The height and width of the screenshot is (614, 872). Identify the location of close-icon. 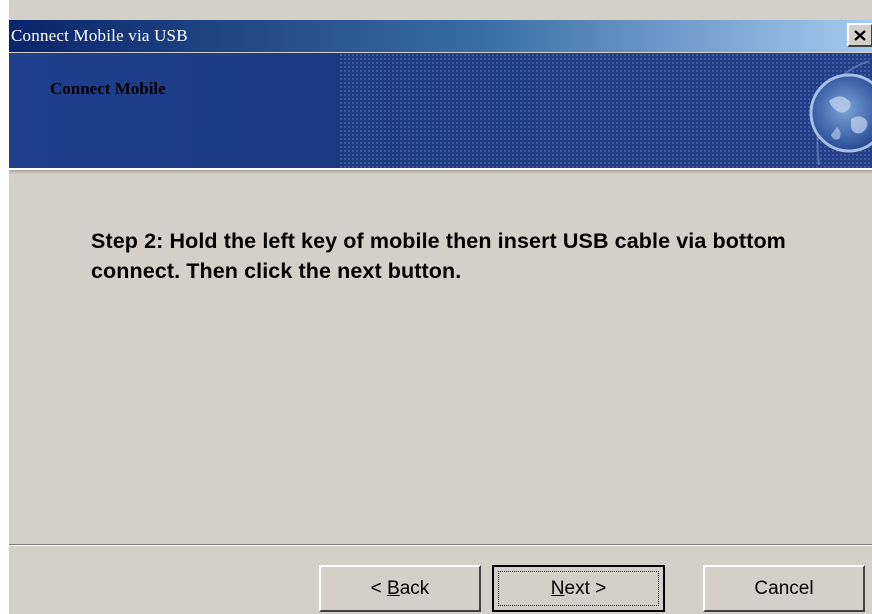
(860, 35).